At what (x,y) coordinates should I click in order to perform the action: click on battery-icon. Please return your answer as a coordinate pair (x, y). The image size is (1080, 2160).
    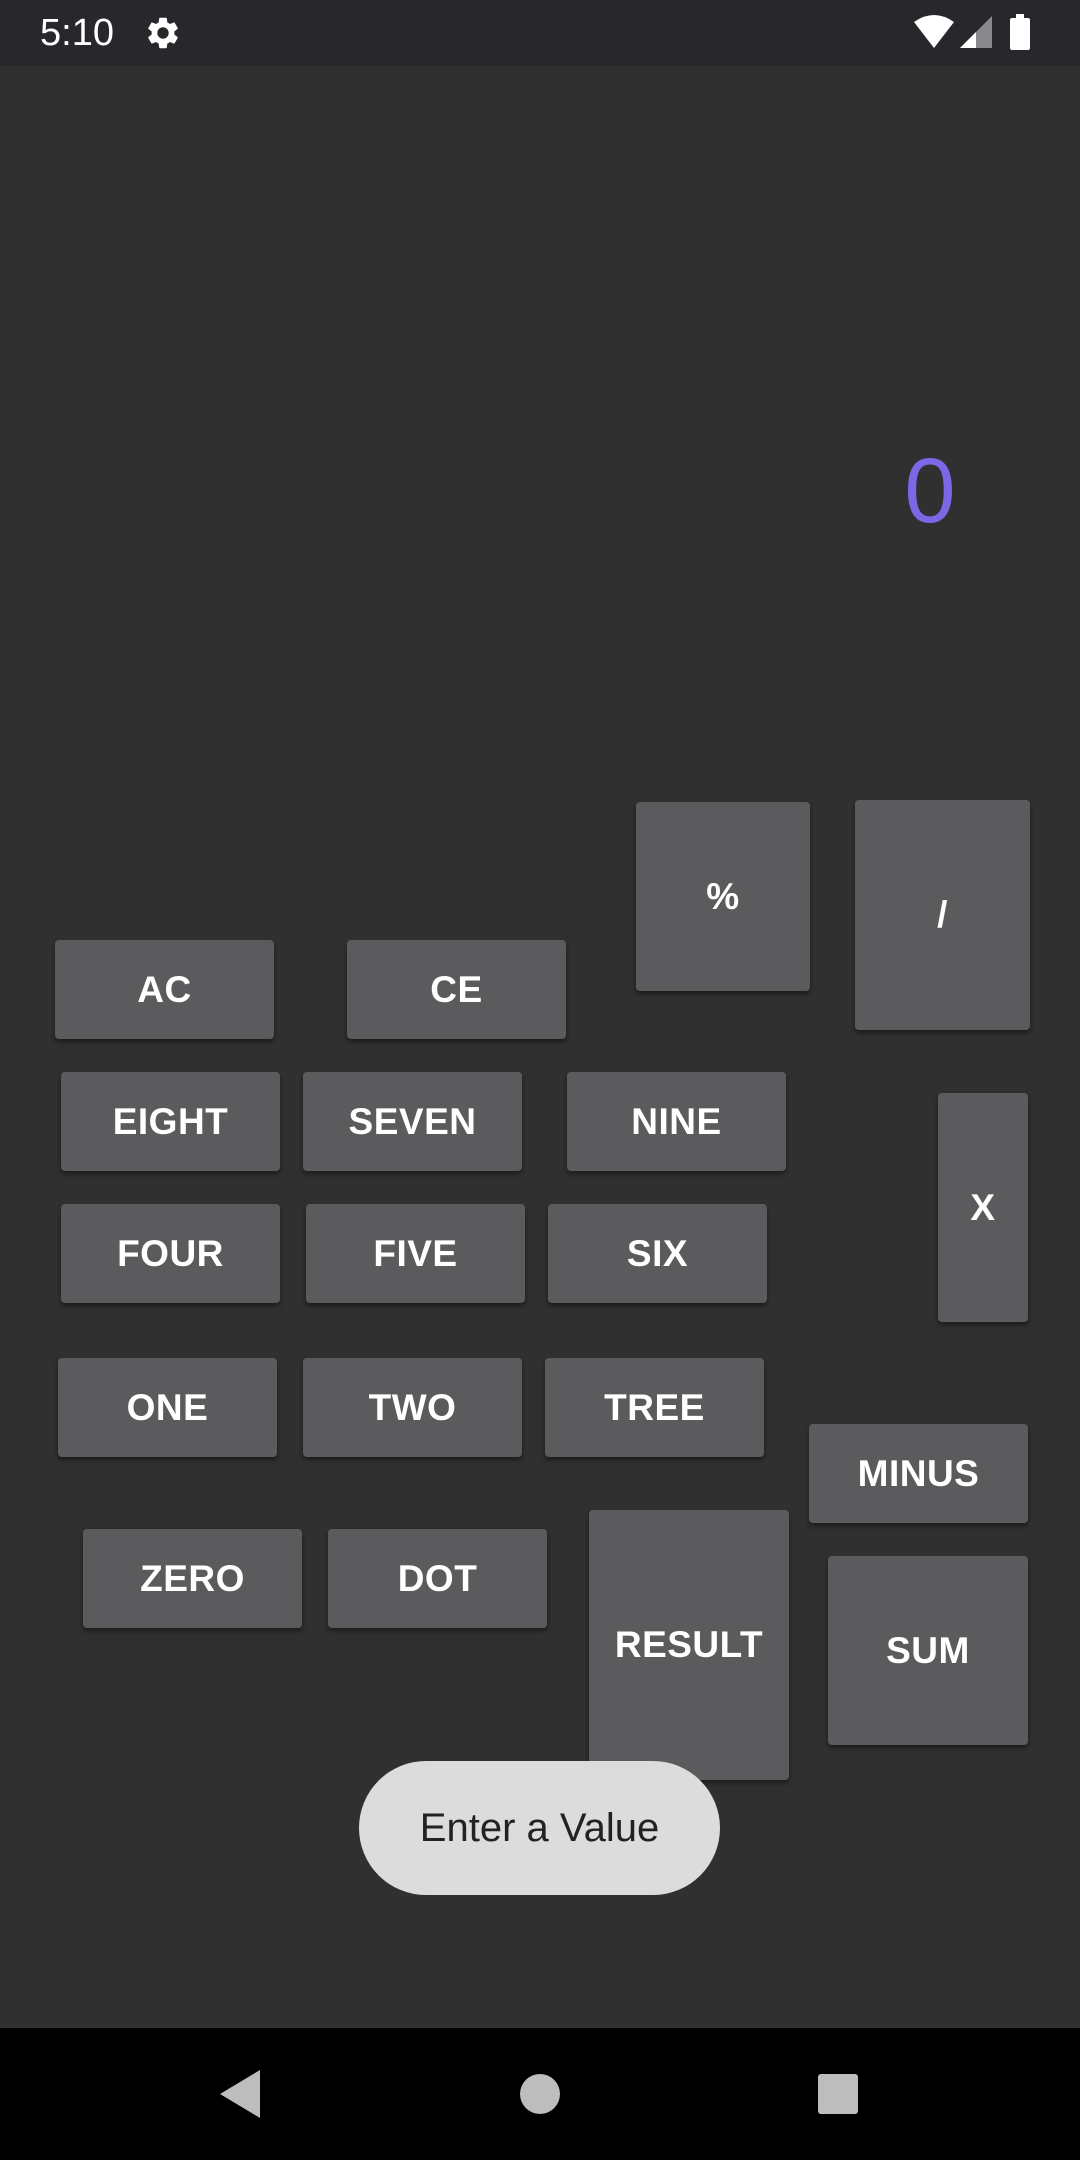
    Looking at the image, I should click on (1020, 32).